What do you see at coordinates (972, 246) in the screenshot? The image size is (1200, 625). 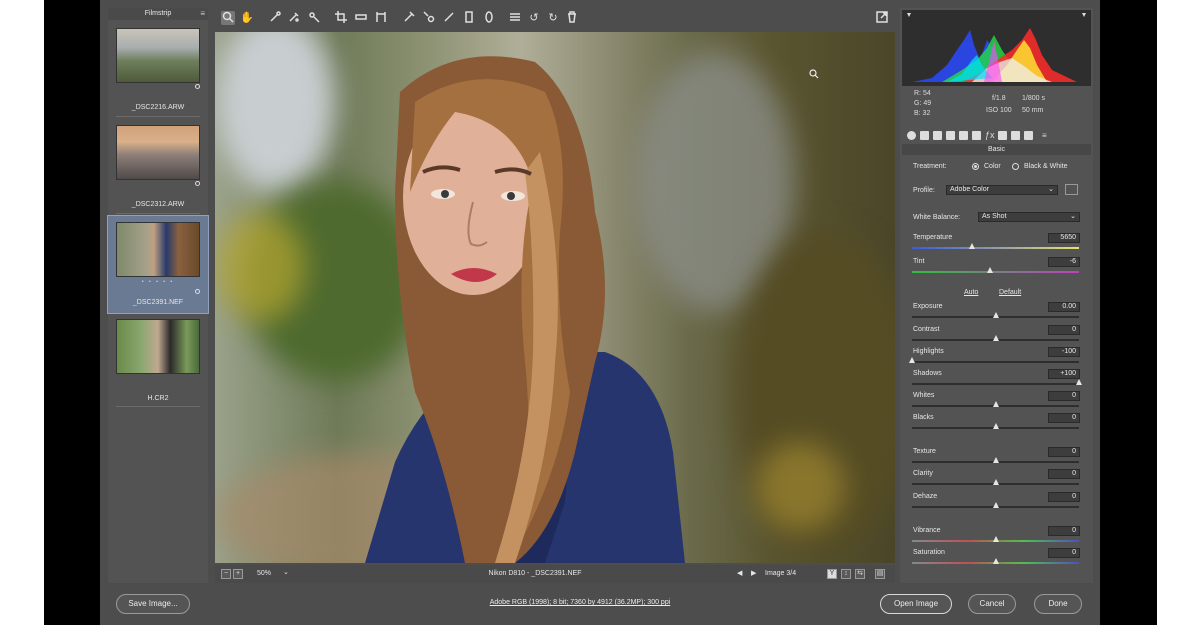 I see `slider-thumb-temperature` at bounding box center [972, 246].